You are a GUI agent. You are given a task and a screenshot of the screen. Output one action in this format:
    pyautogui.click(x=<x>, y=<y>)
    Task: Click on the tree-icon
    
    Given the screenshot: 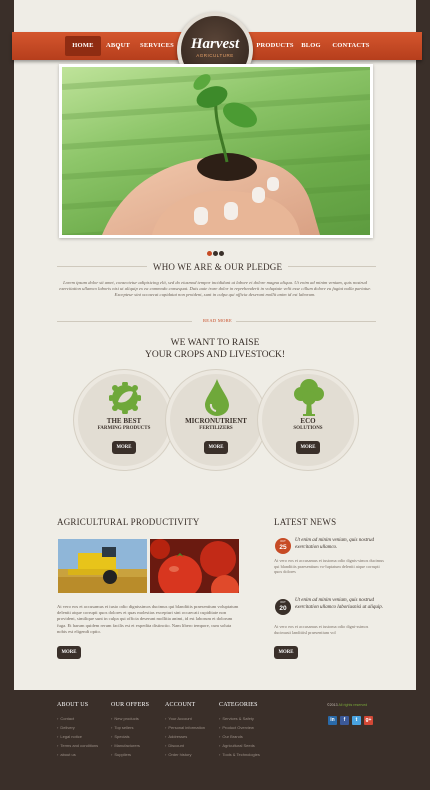 What is the action you would take?
    pyautogui.click(x=309, y=397)
    